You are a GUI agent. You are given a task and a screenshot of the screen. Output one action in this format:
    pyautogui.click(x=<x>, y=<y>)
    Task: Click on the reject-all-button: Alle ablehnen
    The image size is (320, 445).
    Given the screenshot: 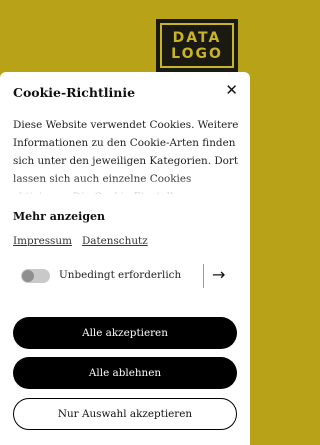 What is the action you would take?
    pyautogui.click(x=125, y=373)
    